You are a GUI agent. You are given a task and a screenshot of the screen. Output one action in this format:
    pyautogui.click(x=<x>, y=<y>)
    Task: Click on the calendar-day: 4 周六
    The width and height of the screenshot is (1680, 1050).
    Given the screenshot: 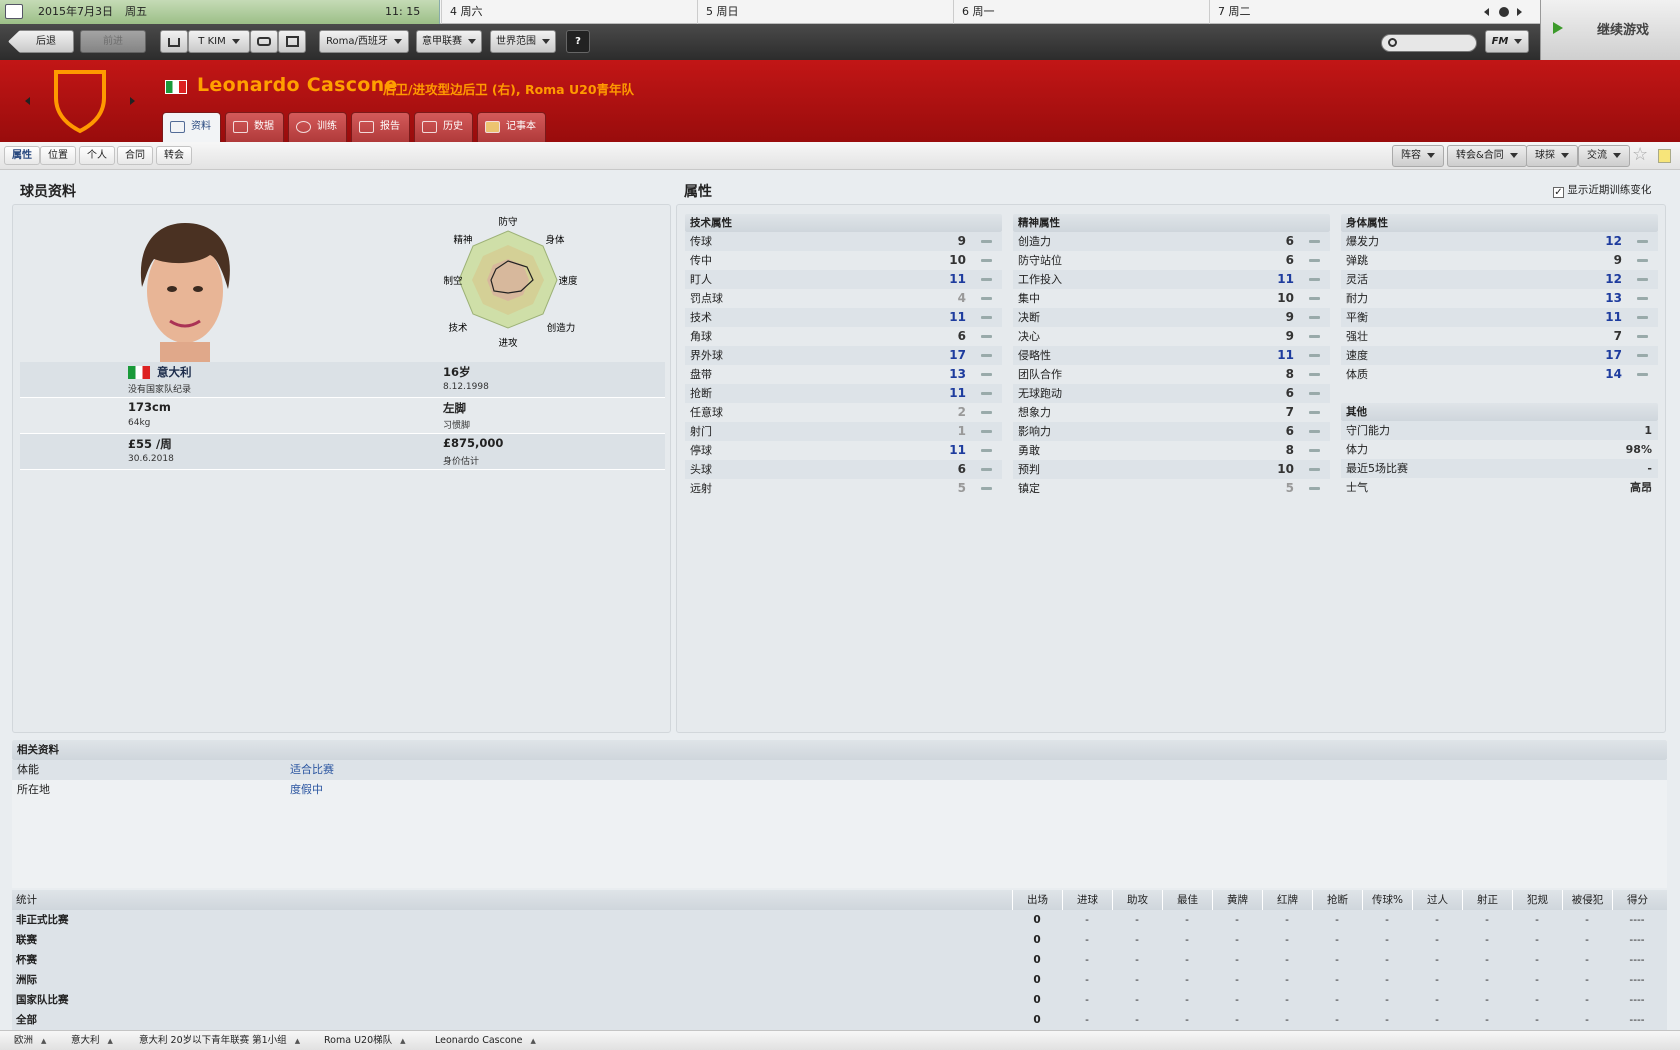 What is the action you would take?
    pyautogui.click(x=569, y=12)
    